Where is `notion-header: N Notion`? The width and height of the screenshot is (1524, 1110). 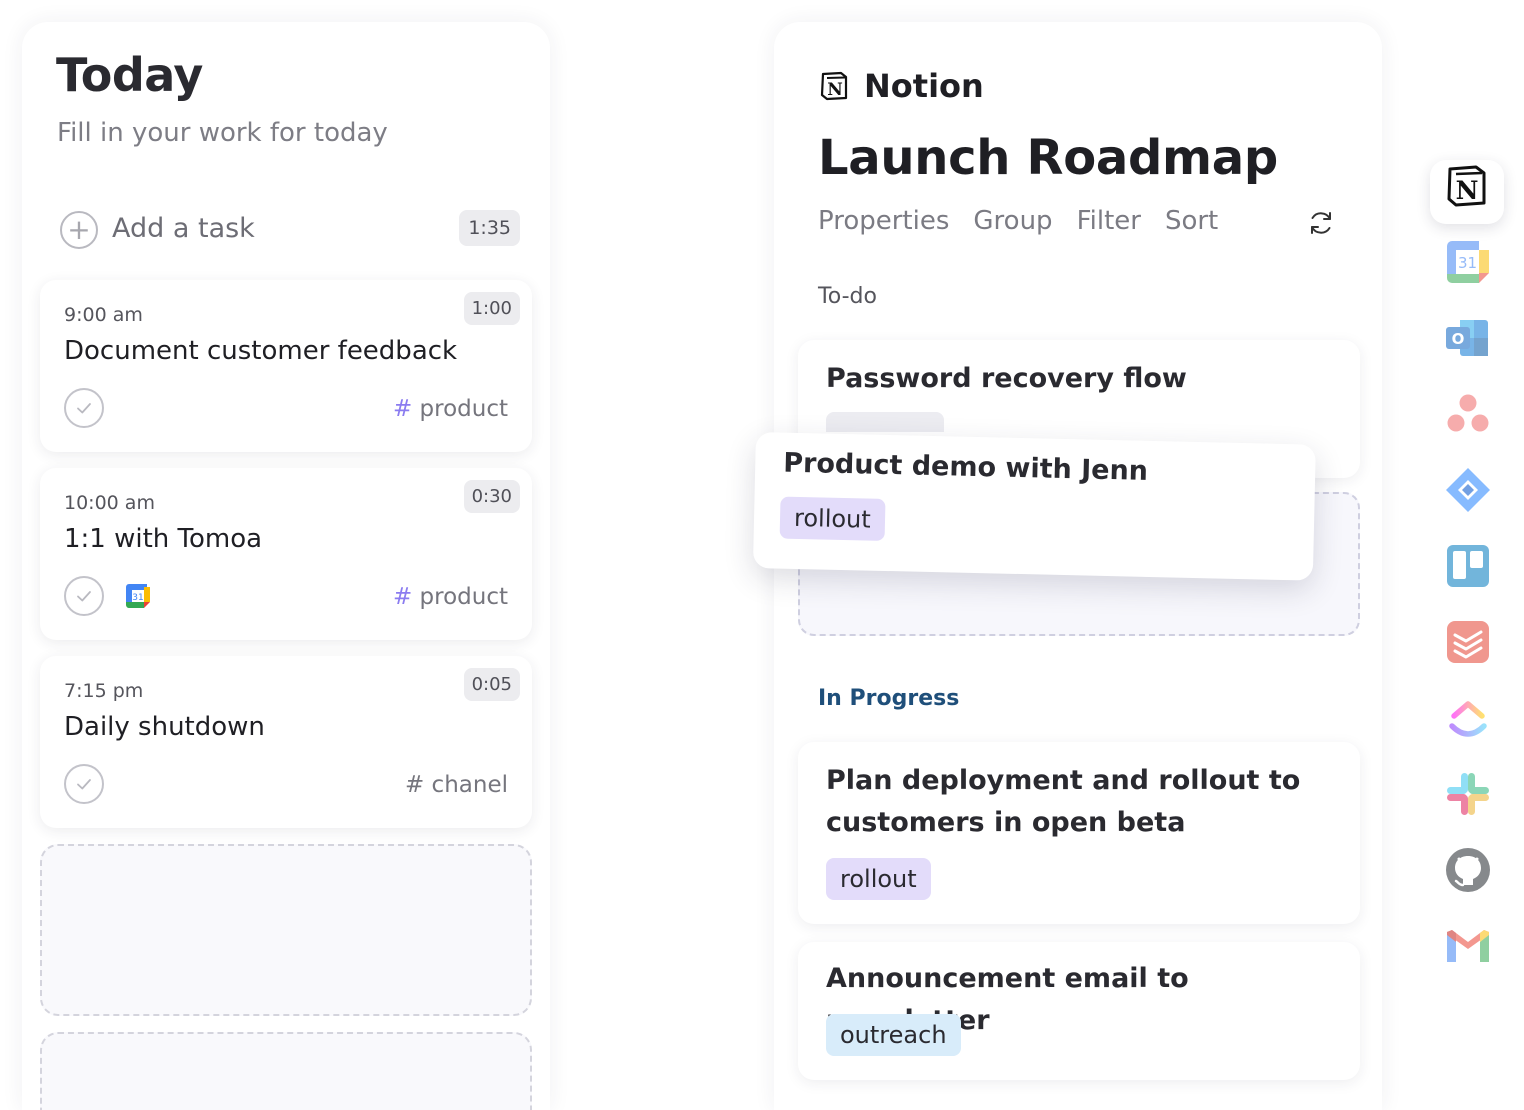
notion-header: N Notion is located at coordinates (901, 86).